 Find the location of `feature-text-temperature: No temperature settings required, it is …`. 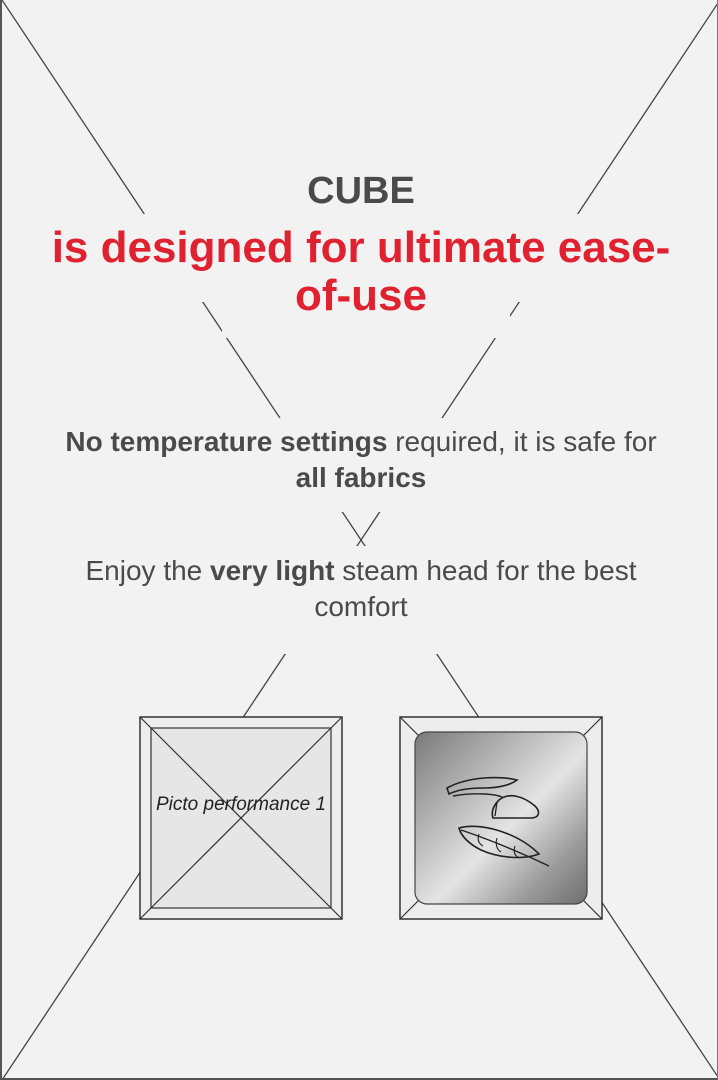

feature-text-temperature: No temperature settings required, it is … is located at coordinates (361, 460).